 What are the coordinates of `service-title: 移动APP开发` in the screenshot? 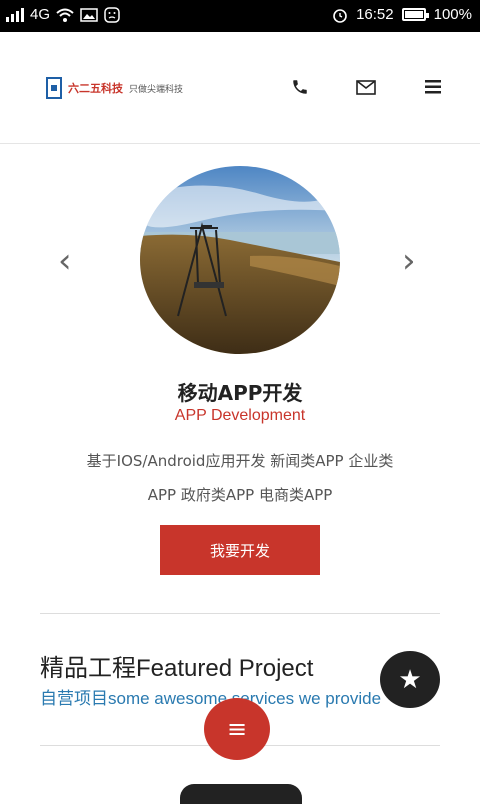 It's located at (240, 393).